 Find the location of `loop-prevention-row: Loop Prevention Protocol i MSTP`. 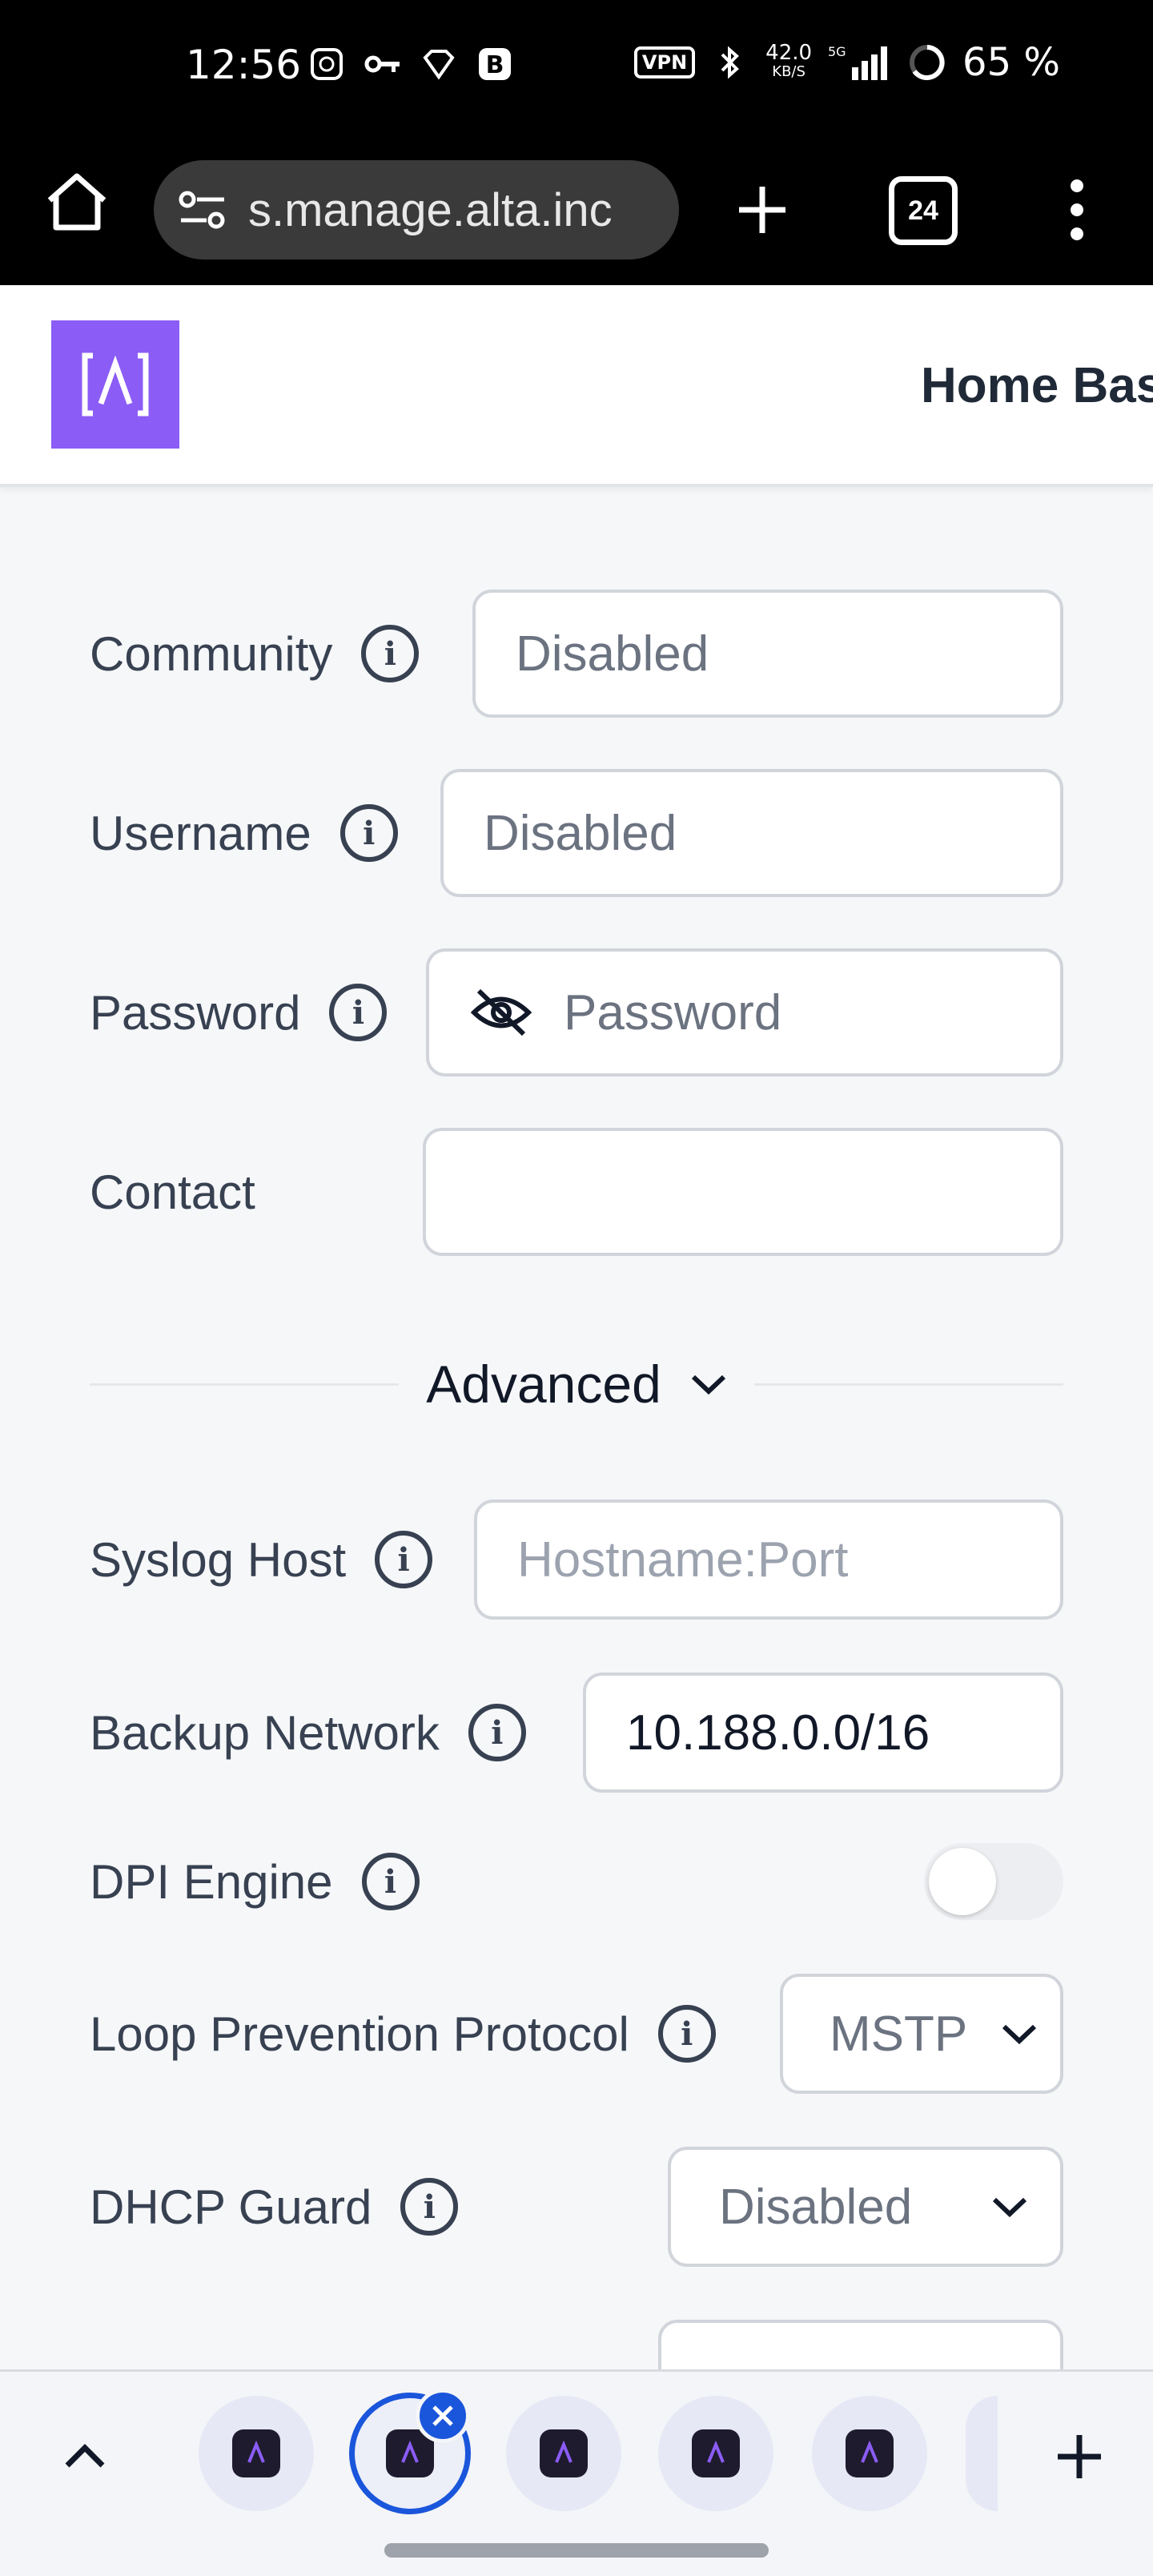

loop-prevention-row: Loop Prevention Protocol i MSTP is located at coordinates (576, 2034).